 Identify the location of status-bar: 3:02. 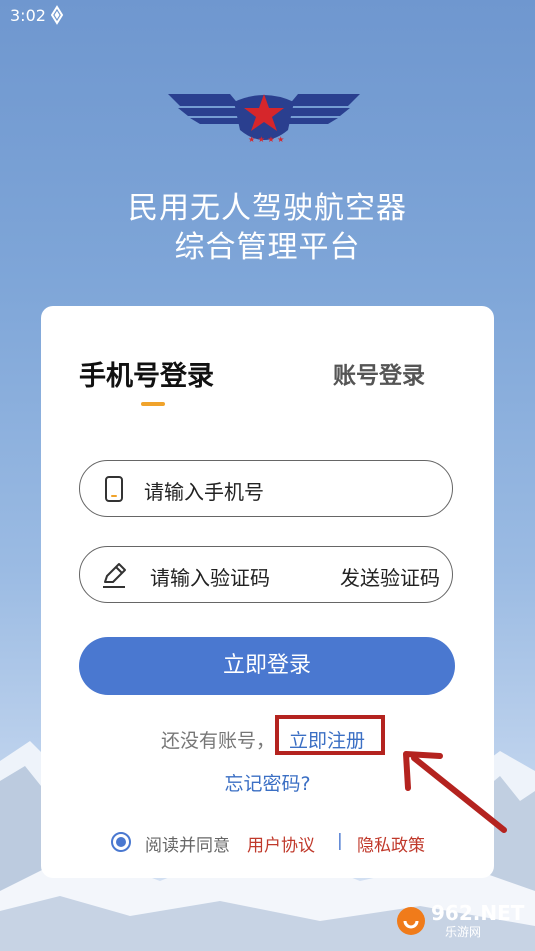
(267, 17).